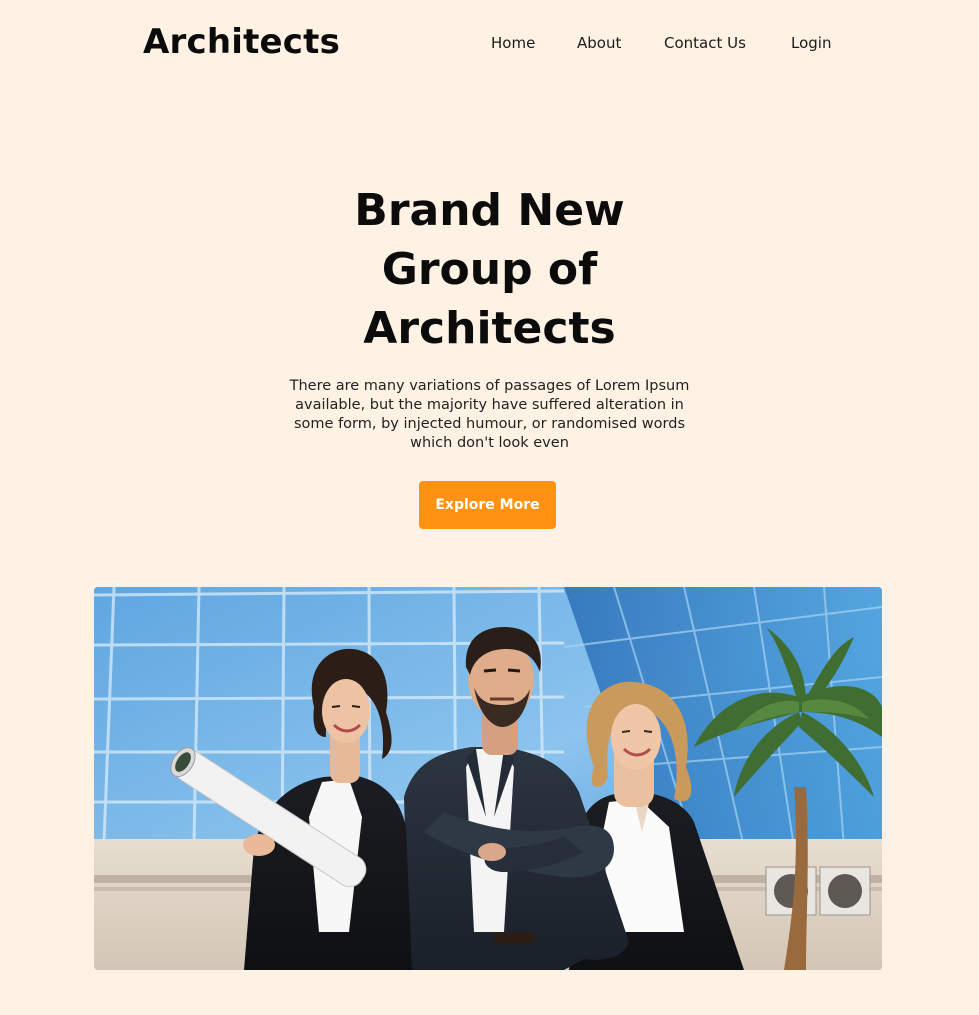 The height and width of the screenshot is (1015, 979). What do you see at coordinates (489, 210) in the screenshot?
I see `hero-title-line: Brand New` at bounding box center [489, 210].